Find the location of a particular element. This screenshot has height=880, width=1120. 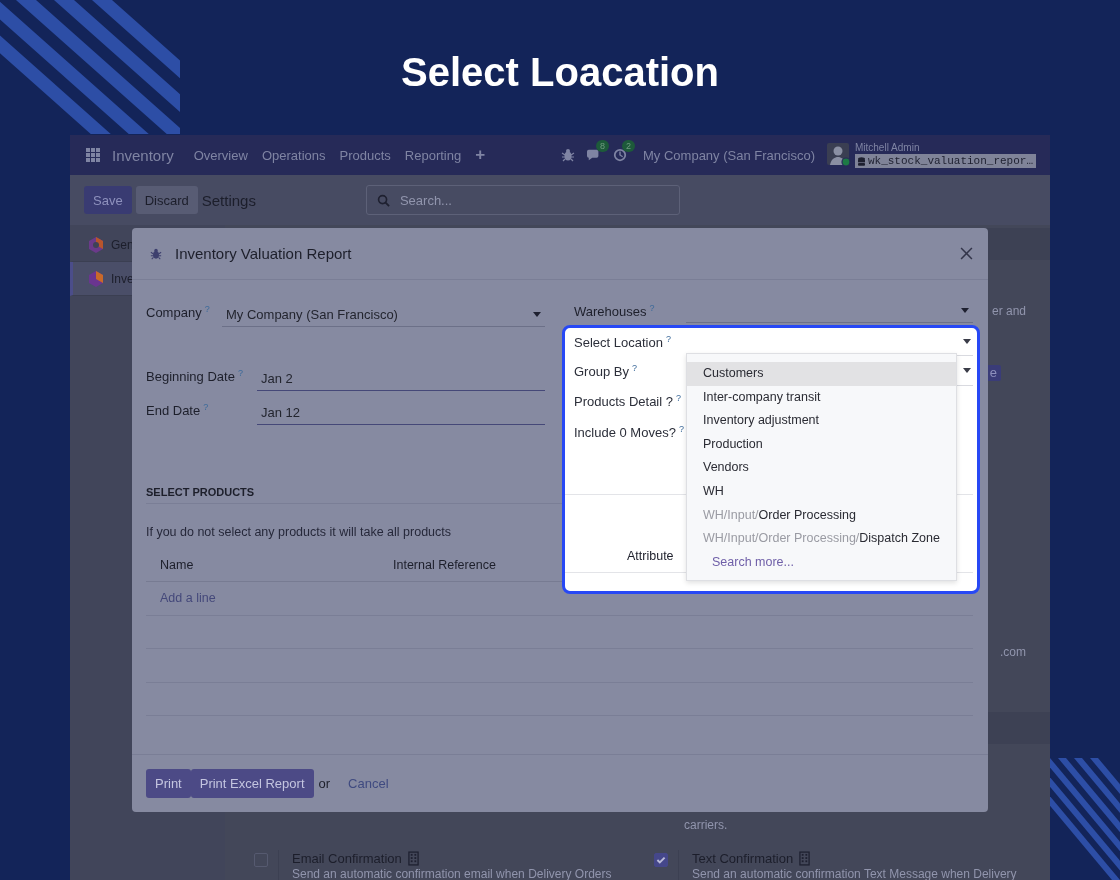

database-icon is located at coordinates (861, 161).